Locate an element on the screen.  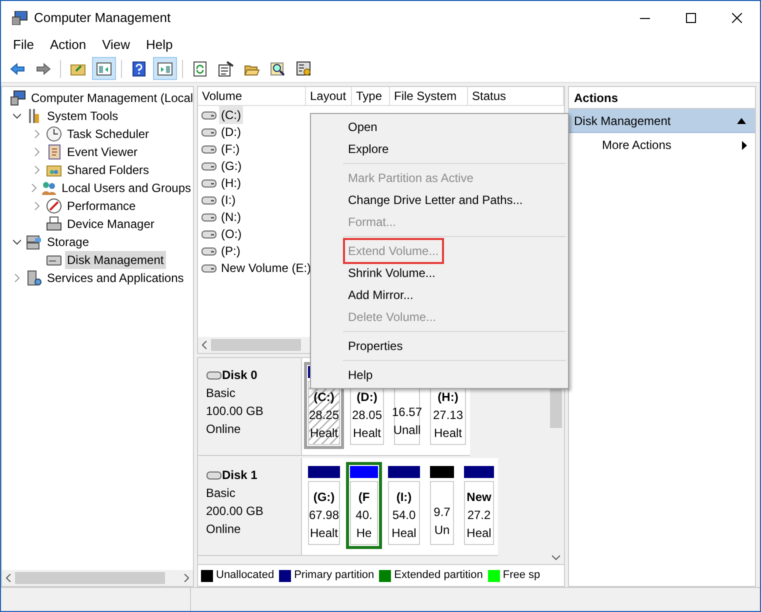
column-header: File System is located at coordinates (429, 96).